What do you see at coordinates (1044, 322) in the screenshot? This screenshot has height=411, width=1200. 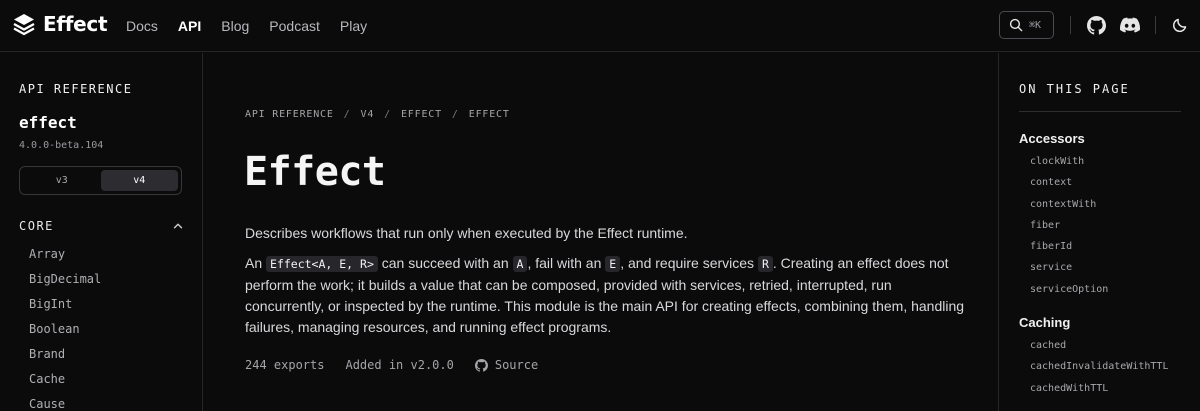 I see `toc-group-caching: Caching` at bounding box center [1044, 322].